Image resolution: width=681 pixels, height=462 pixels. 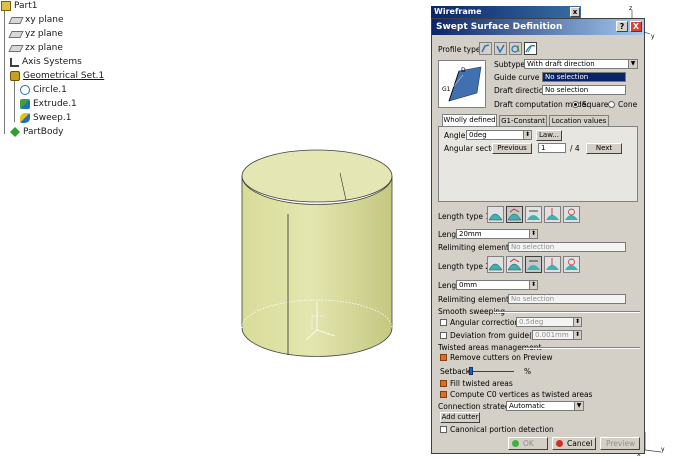 I want to click on close-button: X, so click(x=636, y=26).